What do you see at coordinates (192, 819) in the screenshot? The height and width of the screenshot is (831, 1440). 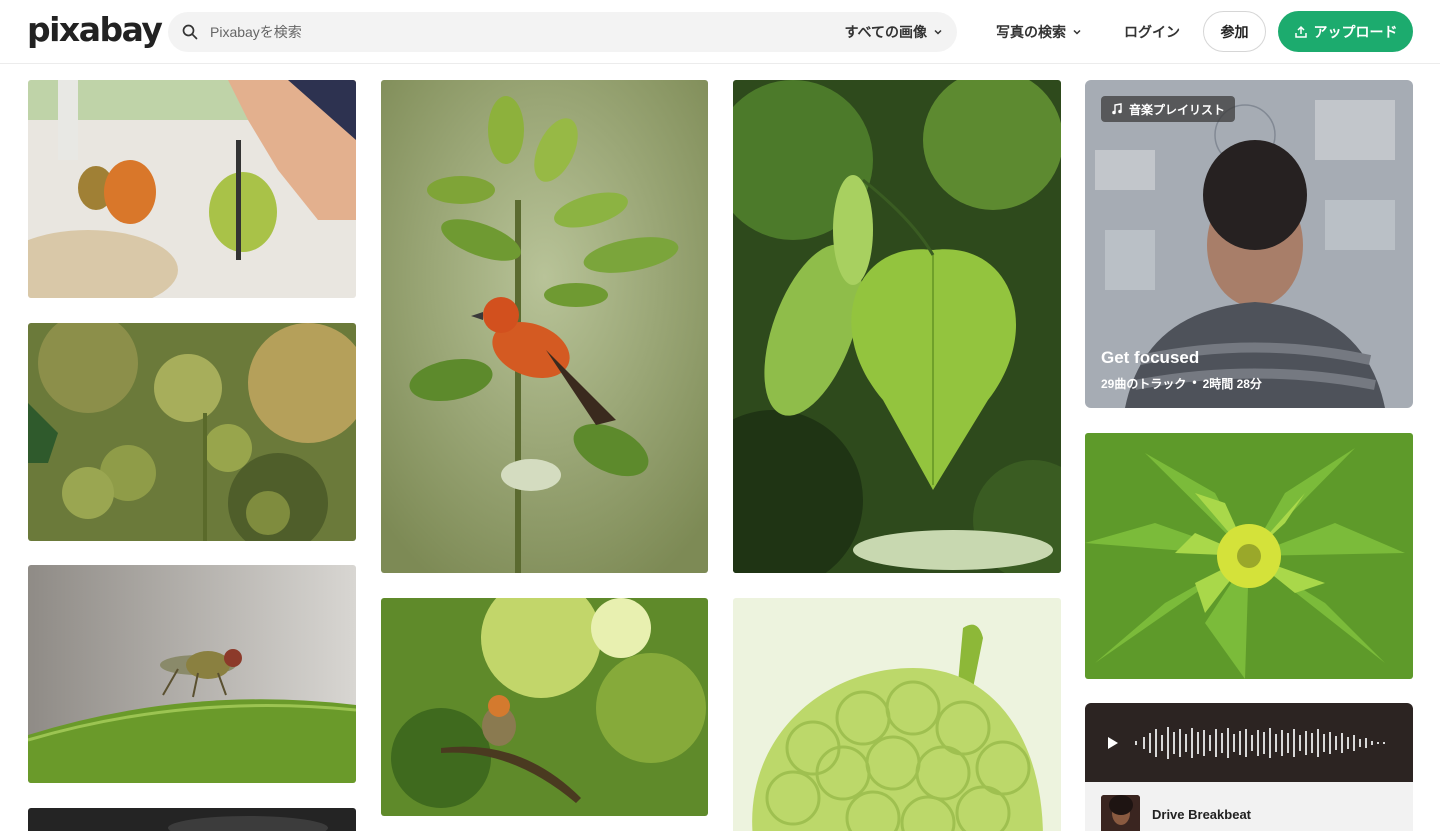 I see `photo-dark-partial` at bounding box center [192, 819].